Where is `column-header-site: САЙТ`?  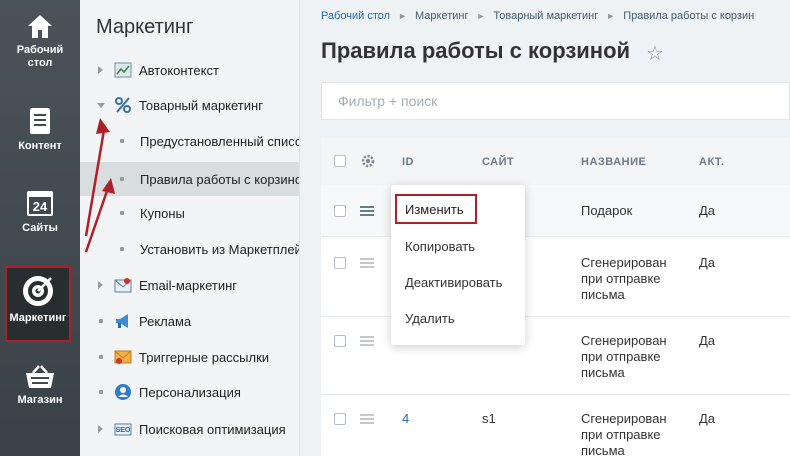
column-header-site: САЙТ is located at coordinates (498, 162).